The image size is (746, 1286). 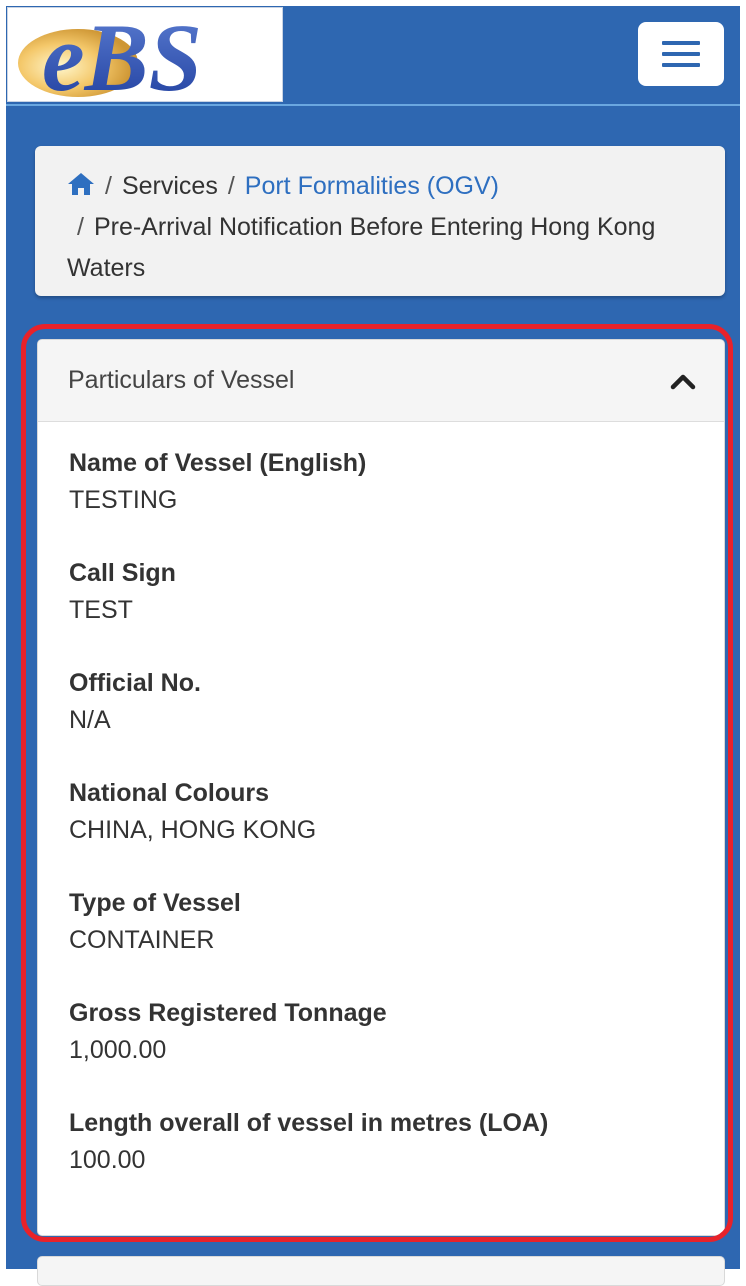 I want to click on ebs-logo-graphic: eBS, so click(x=110, y=55).